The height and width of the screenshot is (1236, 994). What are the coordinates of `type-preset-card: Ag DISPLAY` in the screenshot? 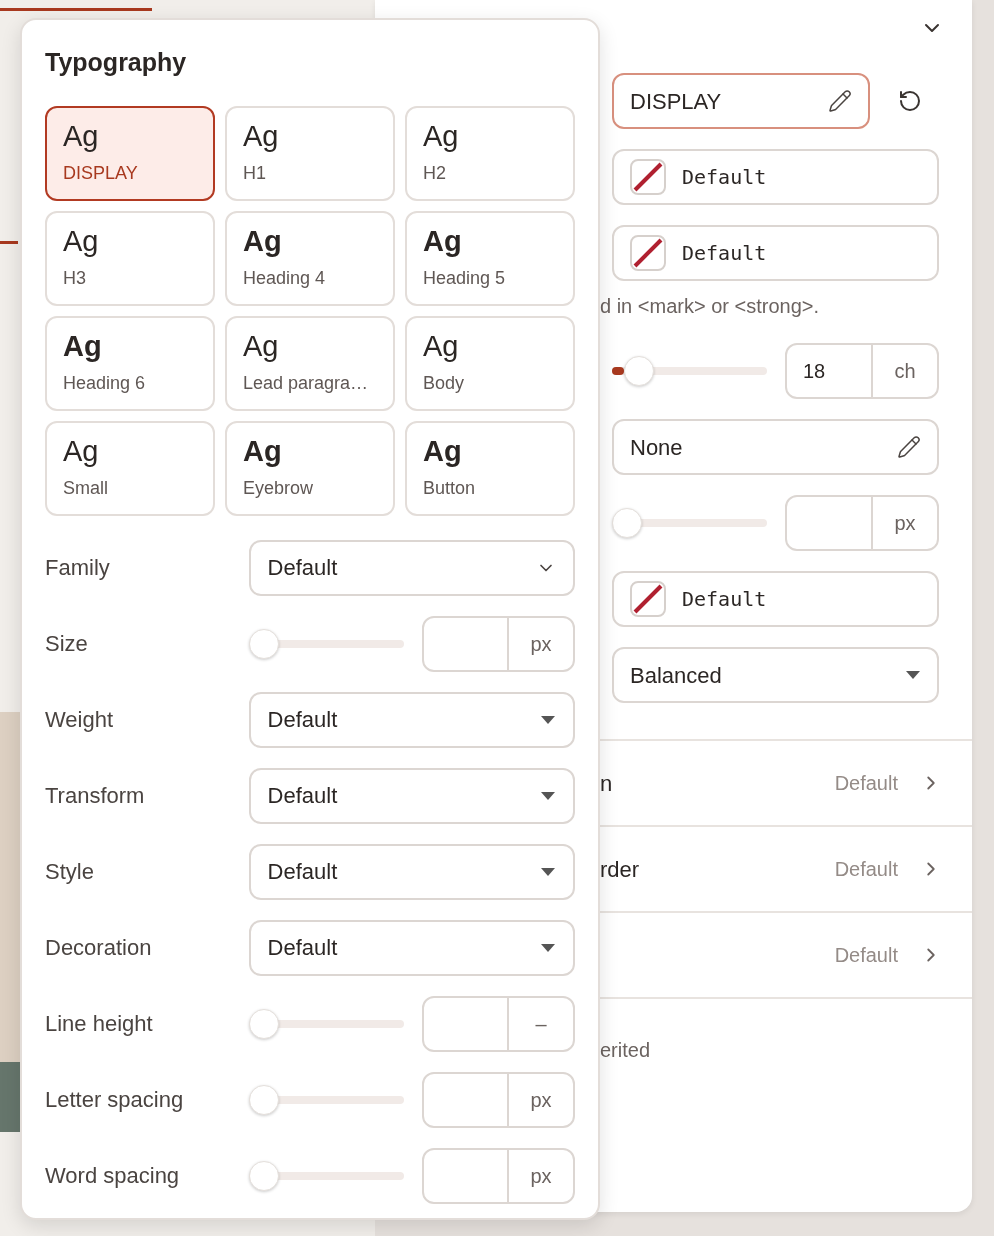 It's located at (130, 153).